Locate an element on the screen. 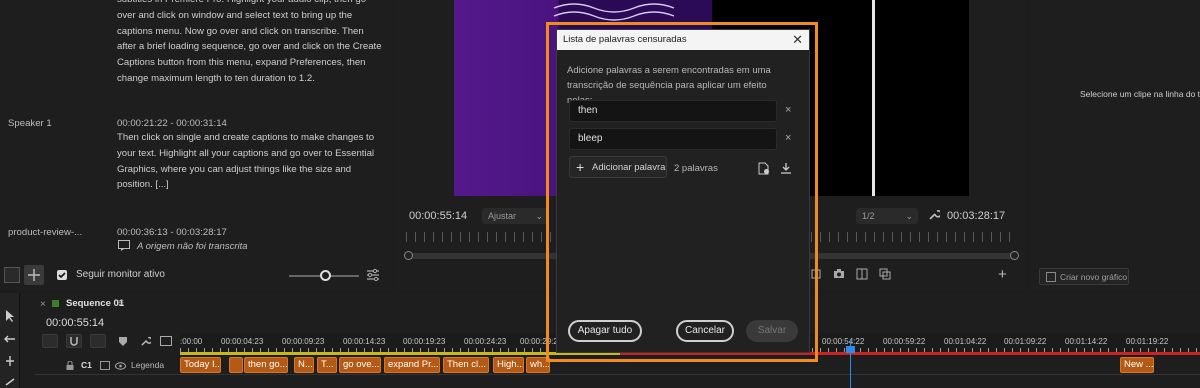 This screenshot has height=388, width=1200. dialog-title: Lista de palavras censuradas is located at coordinates (625, 39).